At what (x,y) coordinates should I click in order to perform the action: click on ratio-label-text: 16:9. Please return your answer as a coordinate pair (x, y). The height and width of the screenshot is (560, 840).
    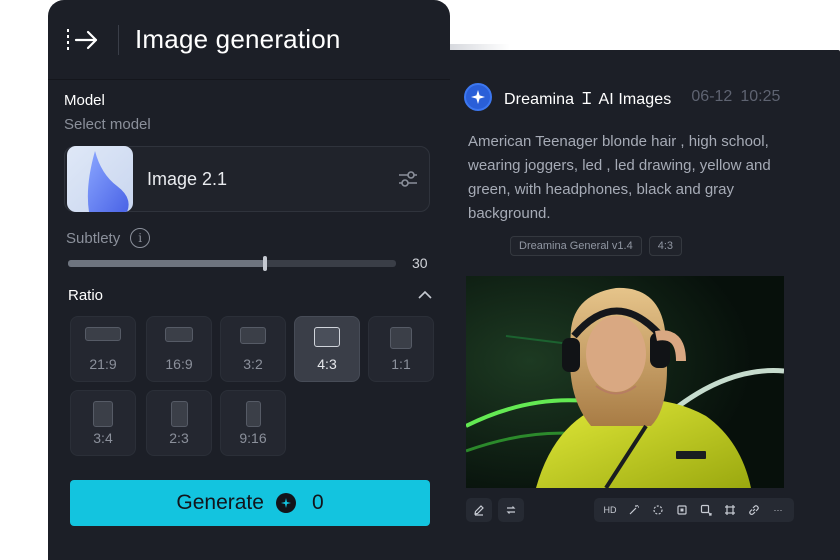
    Looking at the image, I should click on (179, 364).